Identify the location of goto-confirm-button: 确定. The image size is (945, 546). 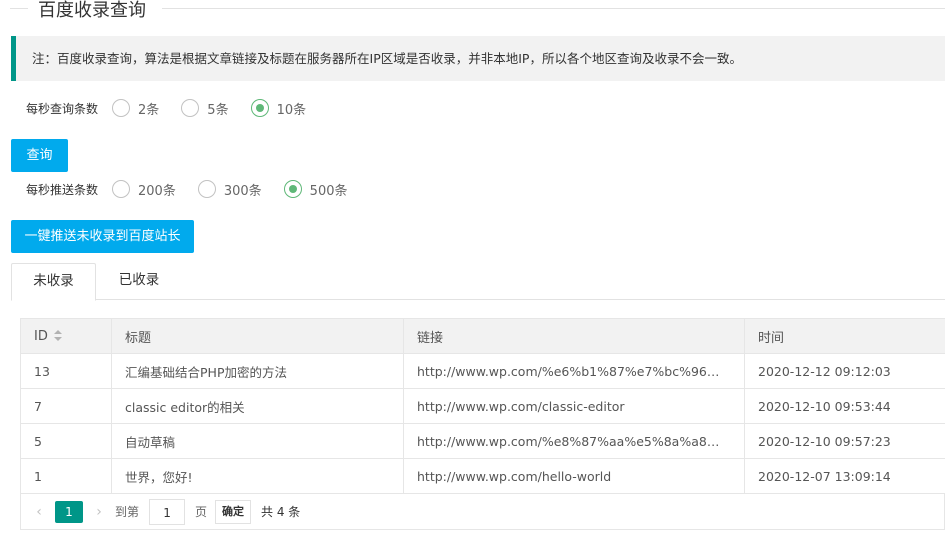
(233, 511).